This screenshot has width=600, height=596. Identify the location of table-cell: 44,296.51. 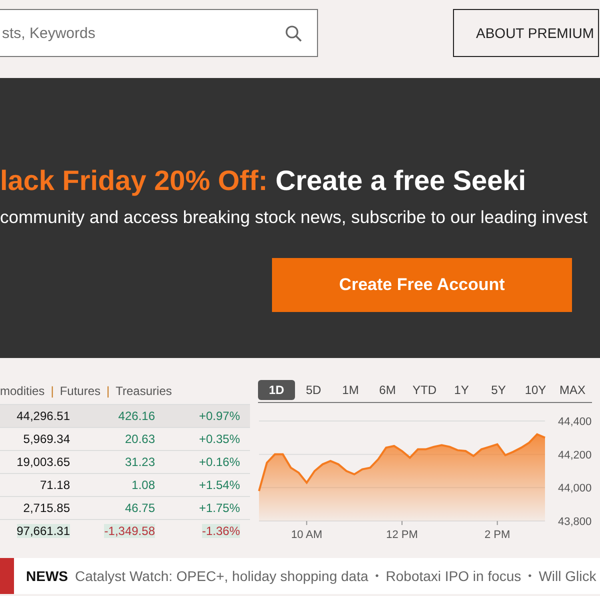
(43, 416).